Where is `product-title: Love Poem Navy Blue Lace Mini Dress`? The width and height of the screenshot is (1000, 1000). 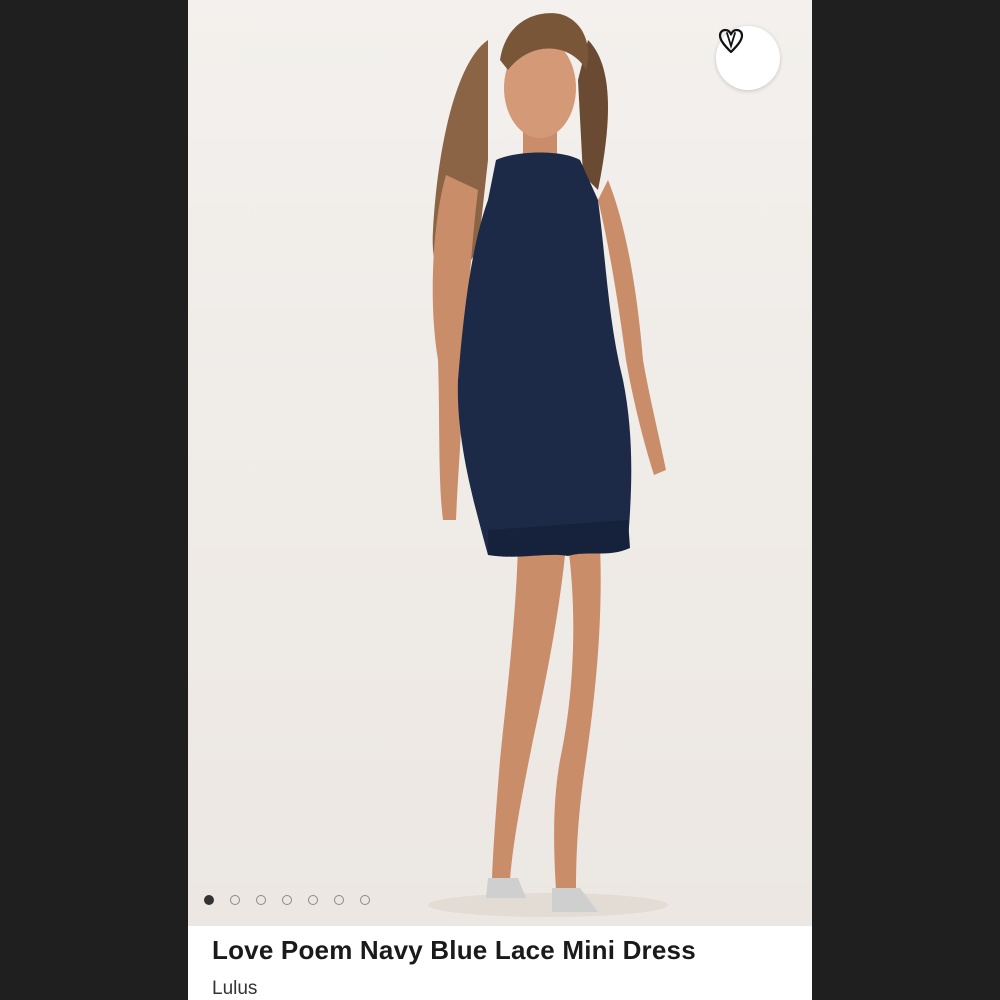
product-title: Love Poem Navy Blue Lace Mini Dress is located at coordinates (454, 950).